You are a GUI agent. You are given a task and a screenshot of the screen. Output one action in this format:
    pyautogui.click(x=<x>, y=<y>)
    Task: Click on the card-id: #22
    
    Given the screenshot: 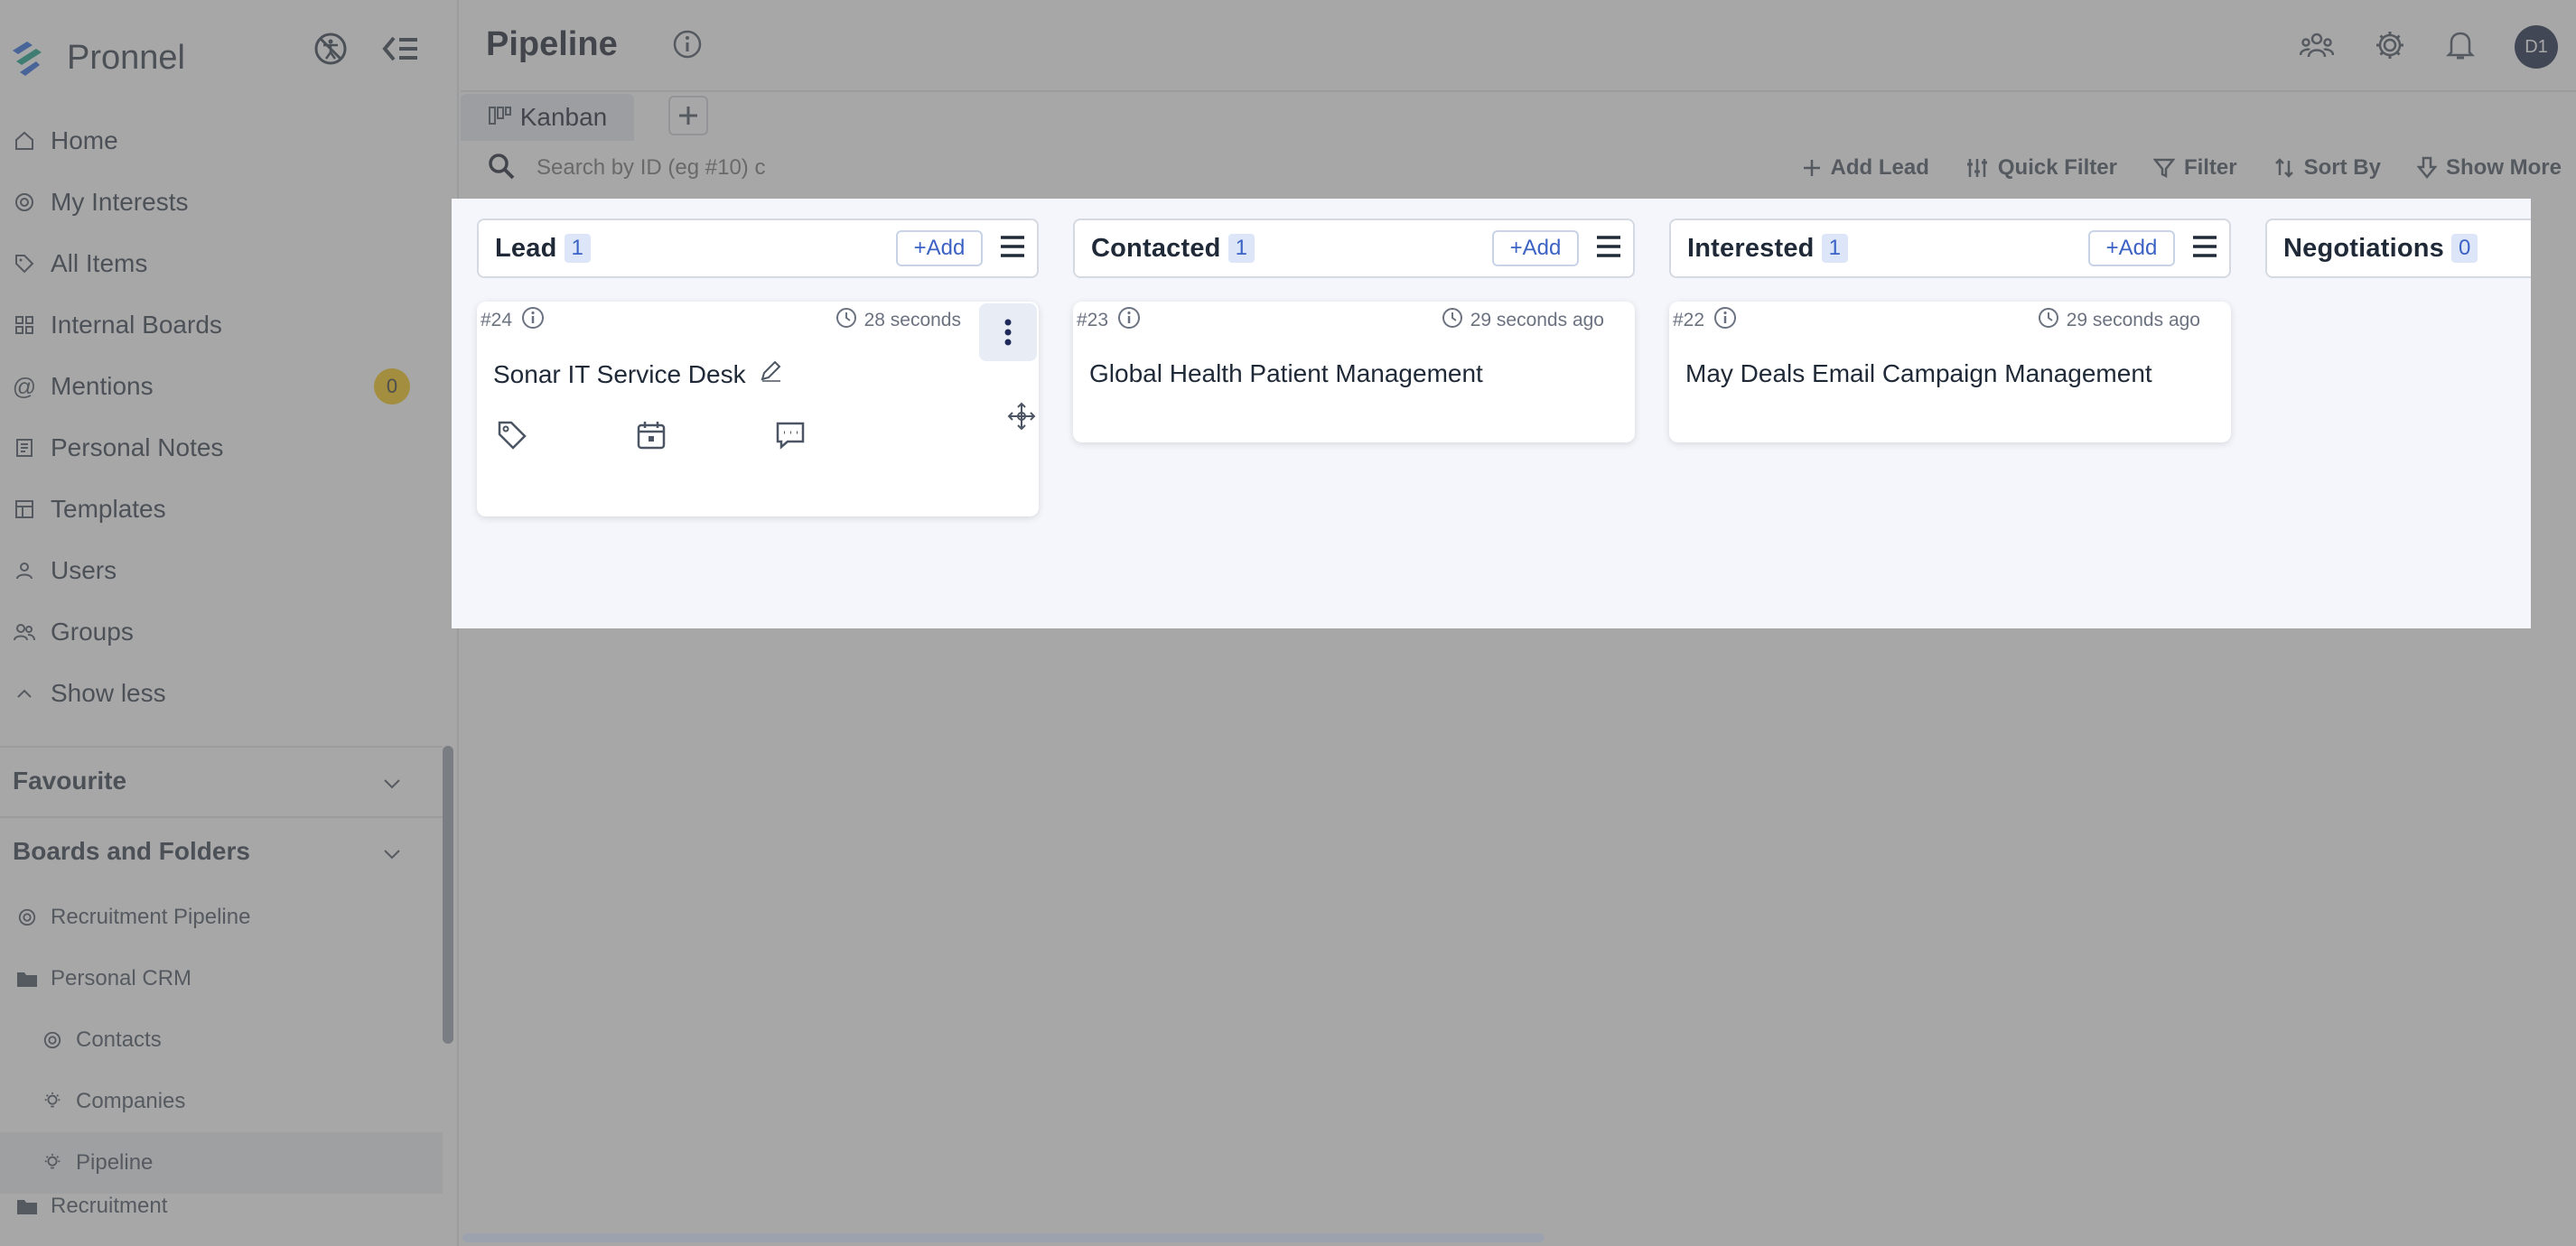 What is the action you would take?
    pyautogui.click(x=1689, y=320)
    